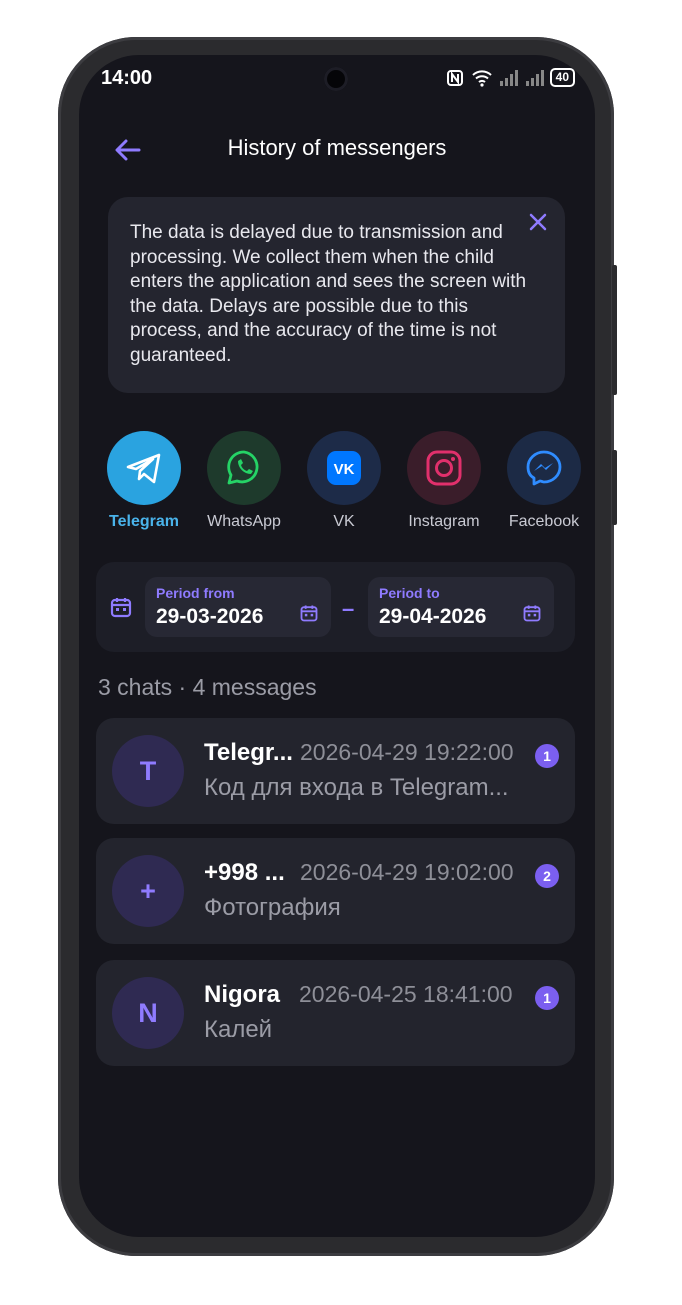 The height and width of the screenshot is (1305, 682). Describe the element at coordinates (127, 78) in the screenshot. I see `status-time: 14:00` at that location.